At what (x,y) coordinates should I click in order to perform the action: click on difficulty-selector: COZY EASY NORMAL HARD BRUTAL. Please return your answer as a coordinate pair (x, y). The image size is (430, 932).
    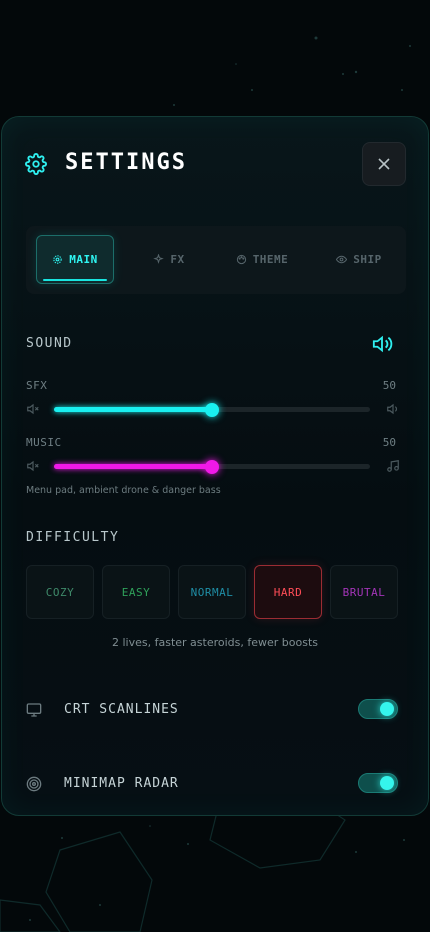
    Looking at the image, I should click on (216, 592).